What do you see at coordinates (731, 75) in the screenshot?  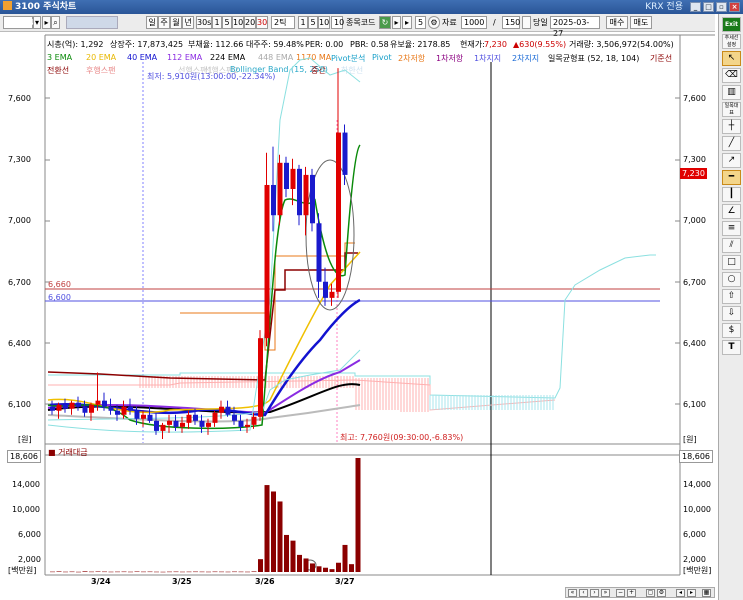 I see `eraser-icon: ⌫` at bounding box center [731, 75].